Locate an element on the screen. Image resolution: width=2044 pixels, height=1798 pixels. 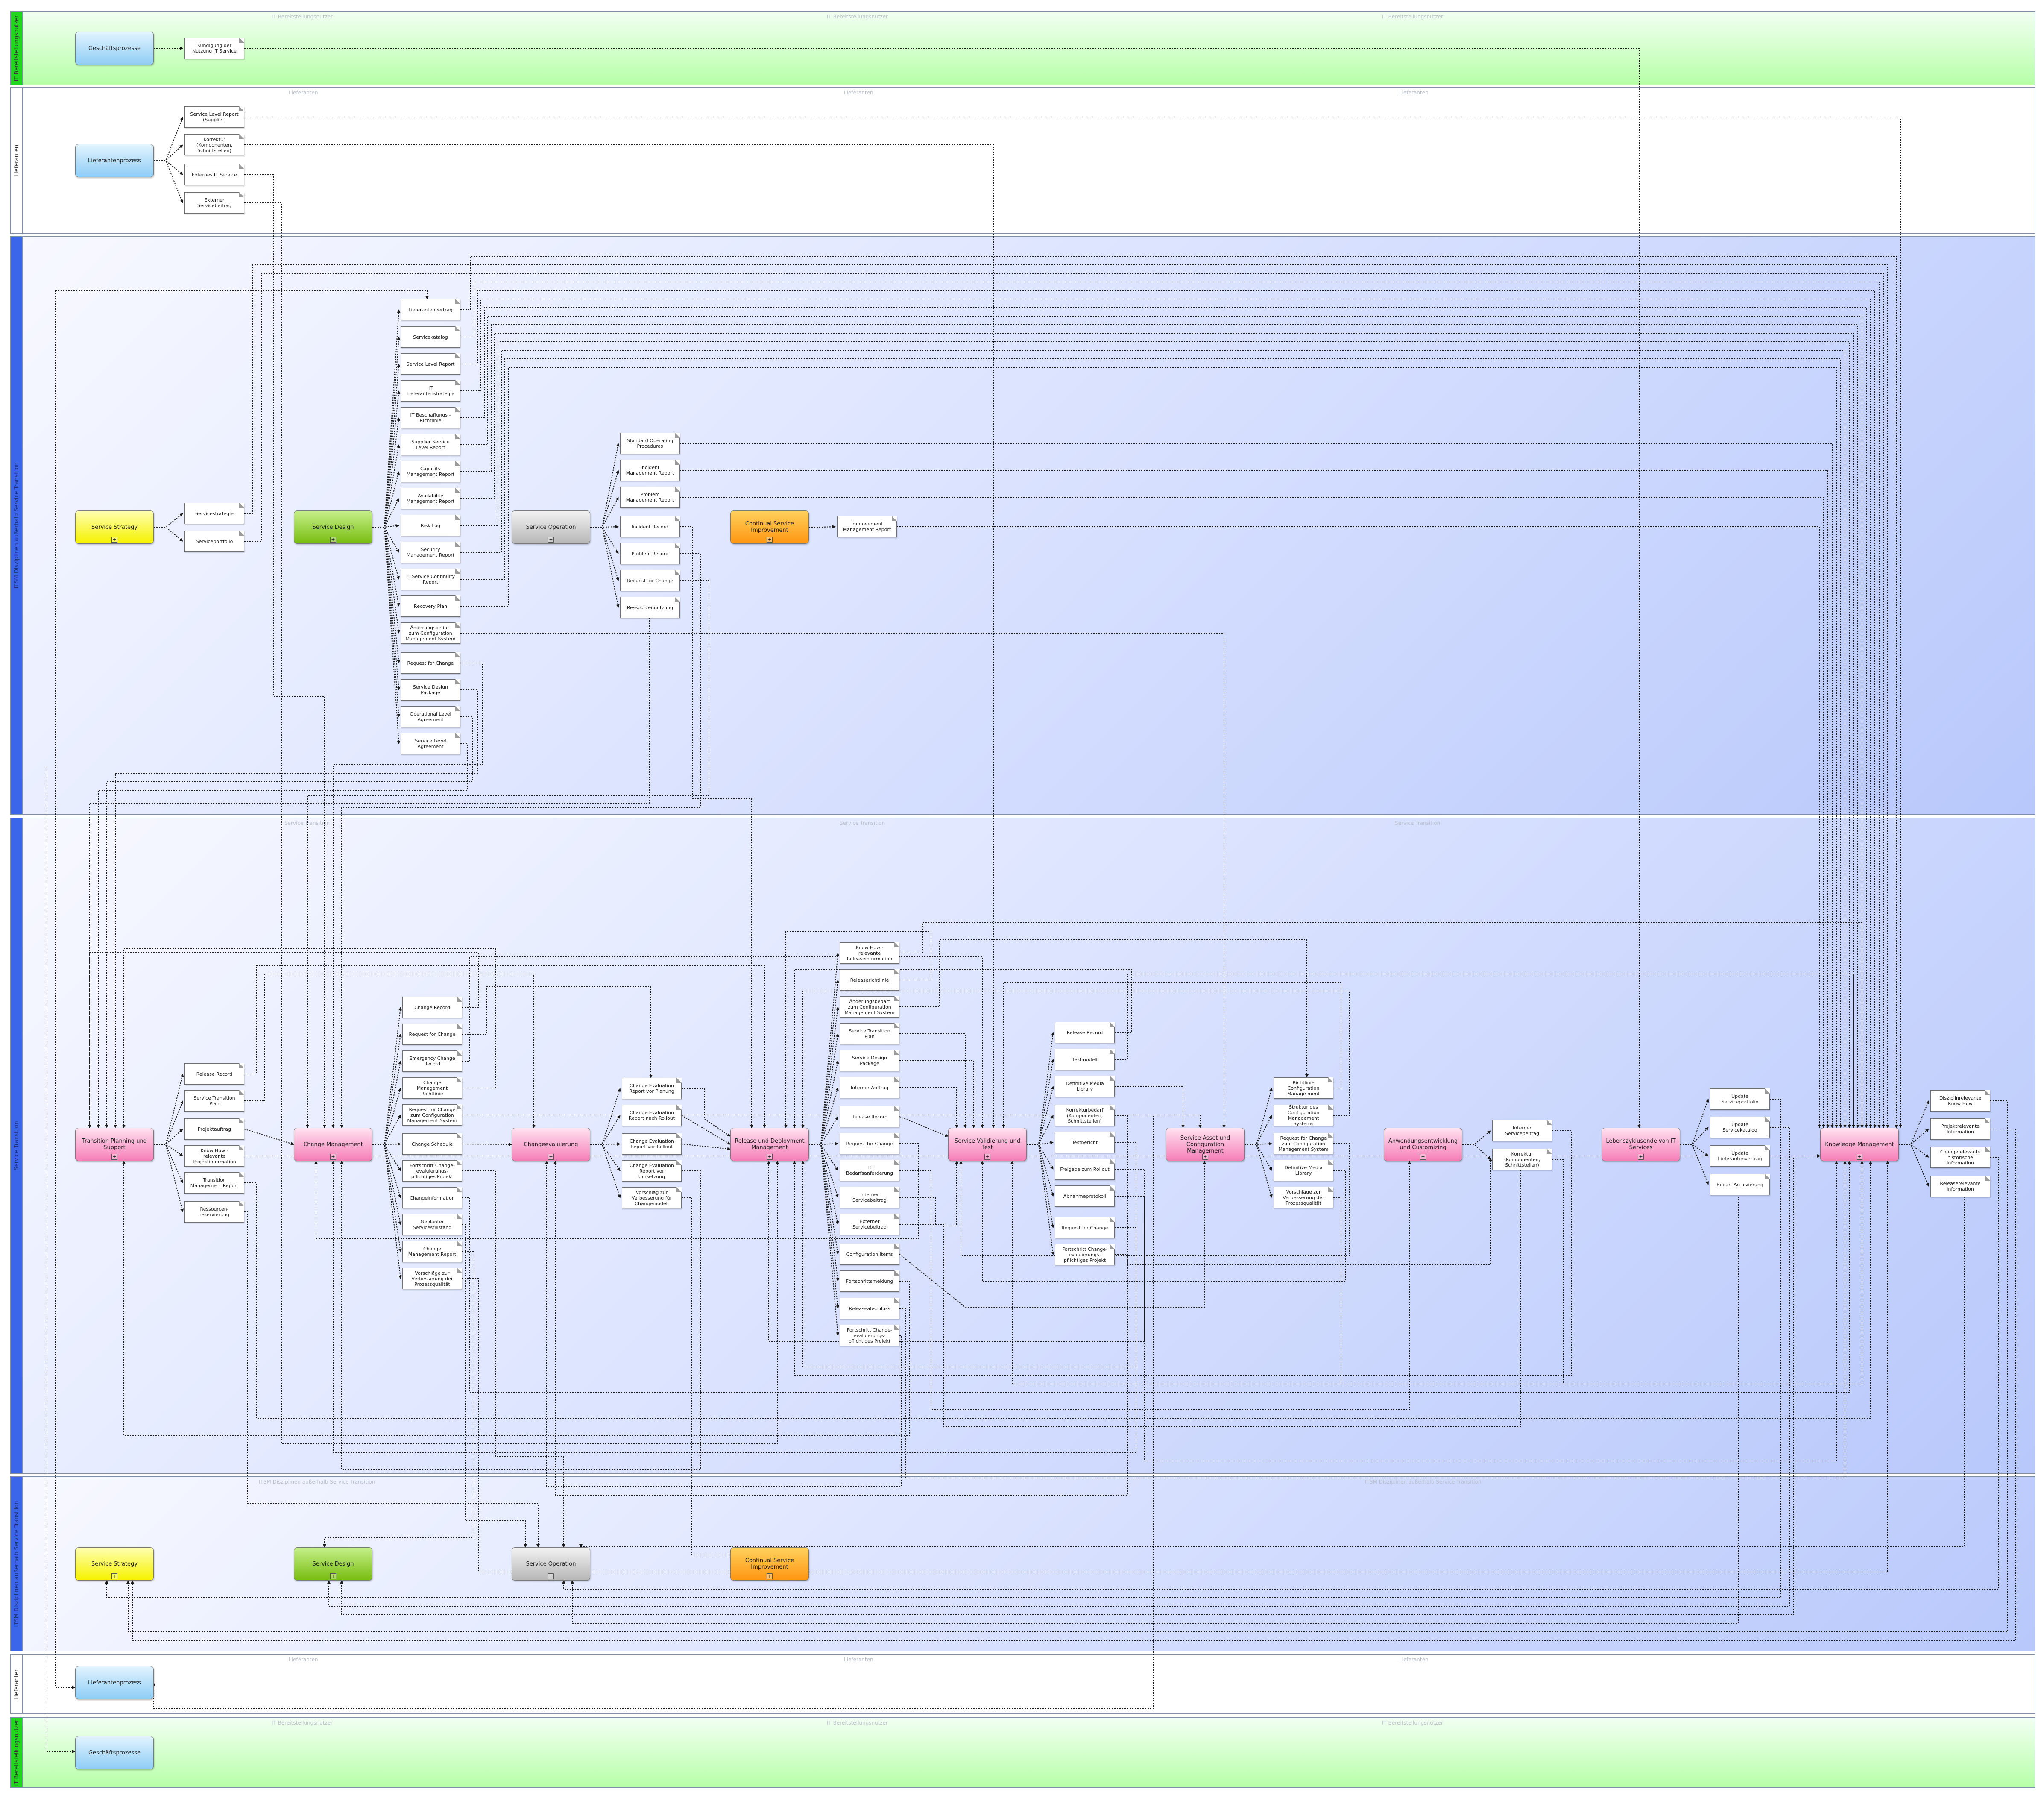
doc-transition-mgmt-report: Transition Management Report is located at coordinates (214, 1183).